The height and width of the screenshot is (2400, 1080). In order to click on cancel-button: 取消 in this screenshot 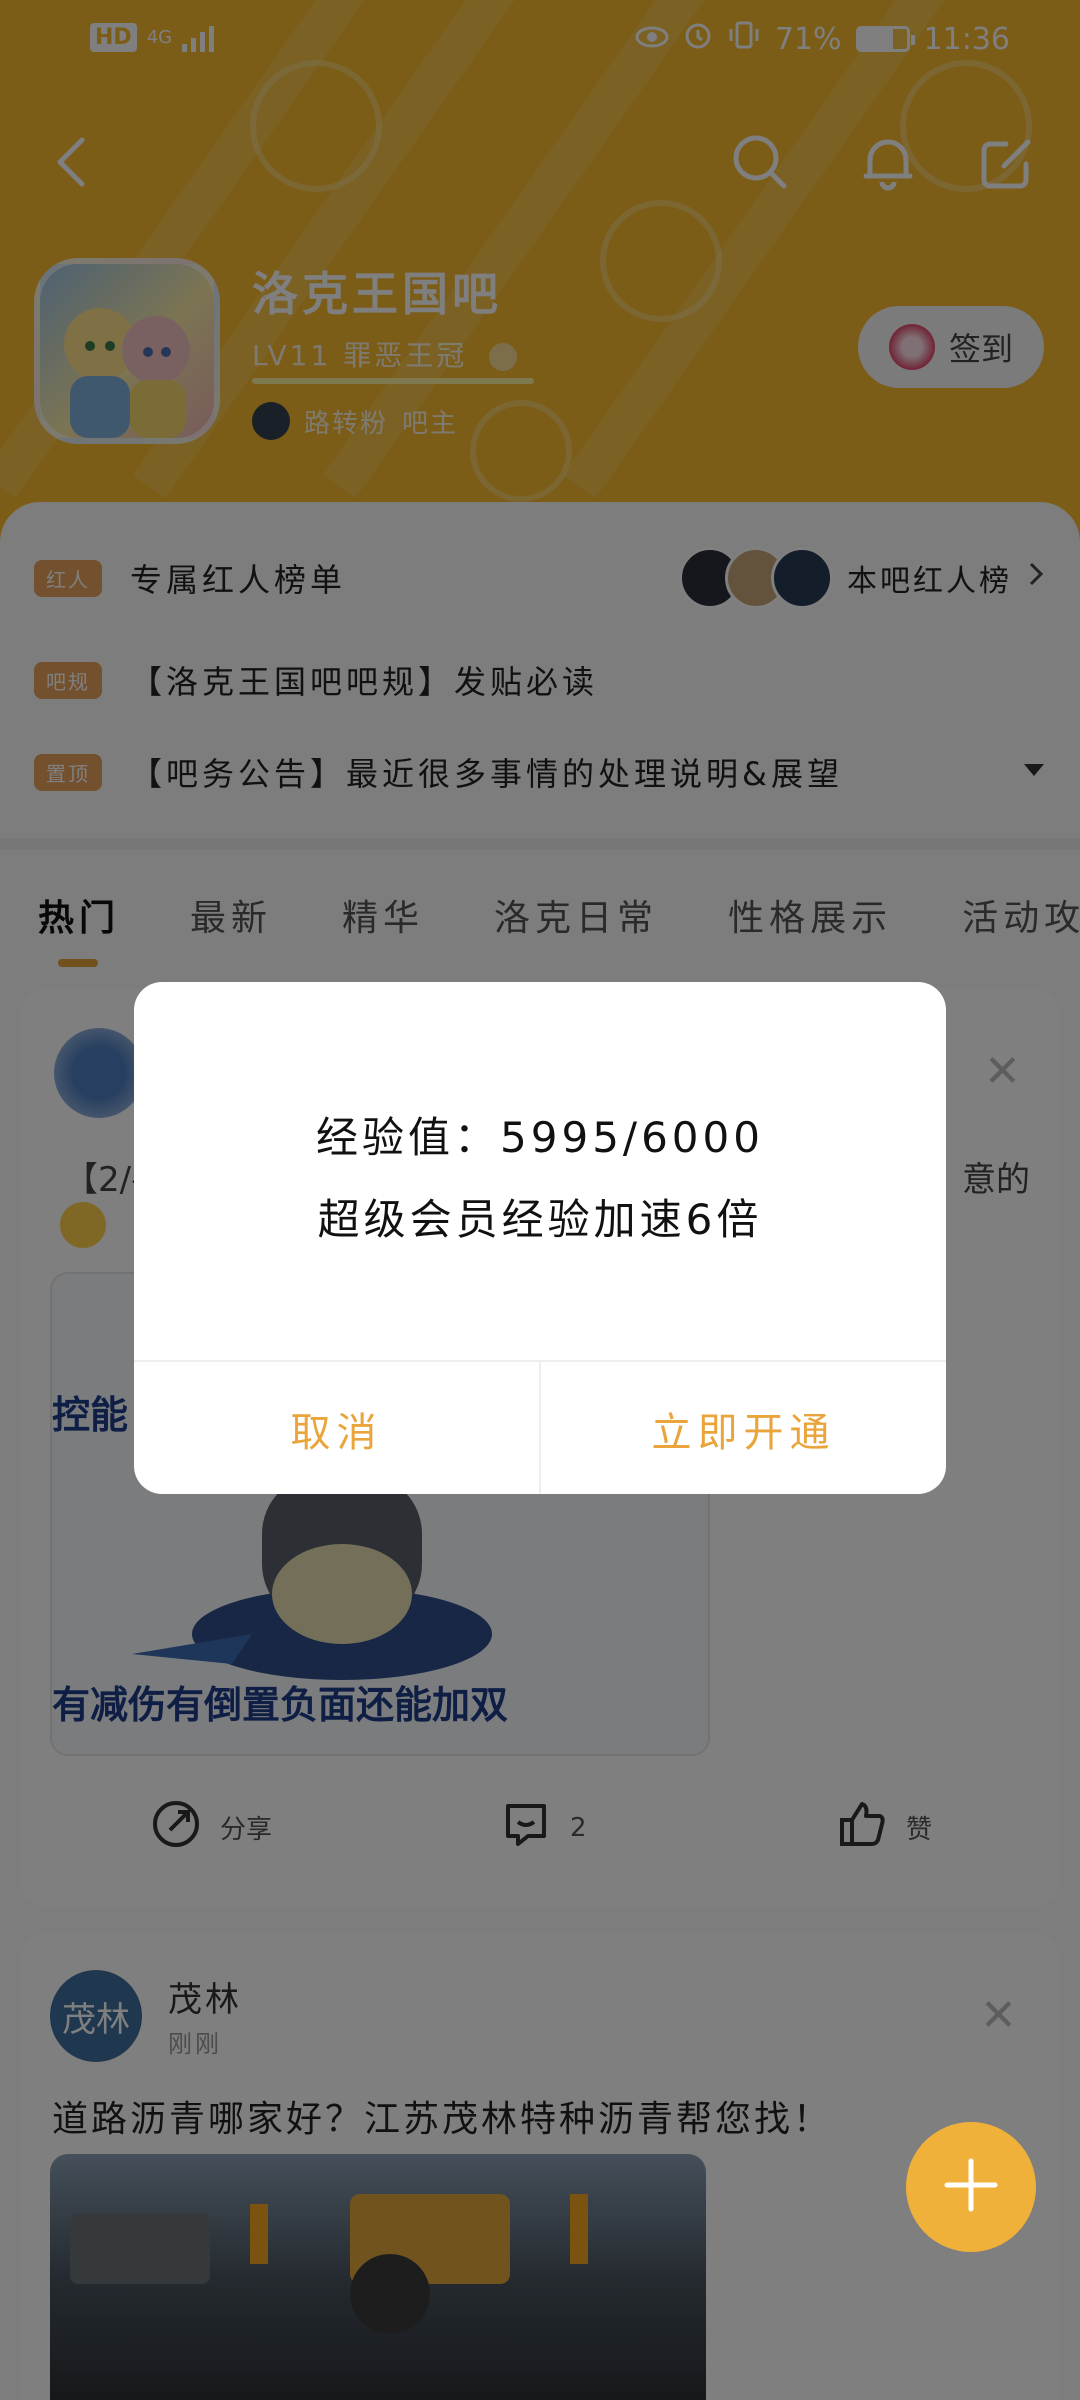, I will do `click(336, 1428)`.